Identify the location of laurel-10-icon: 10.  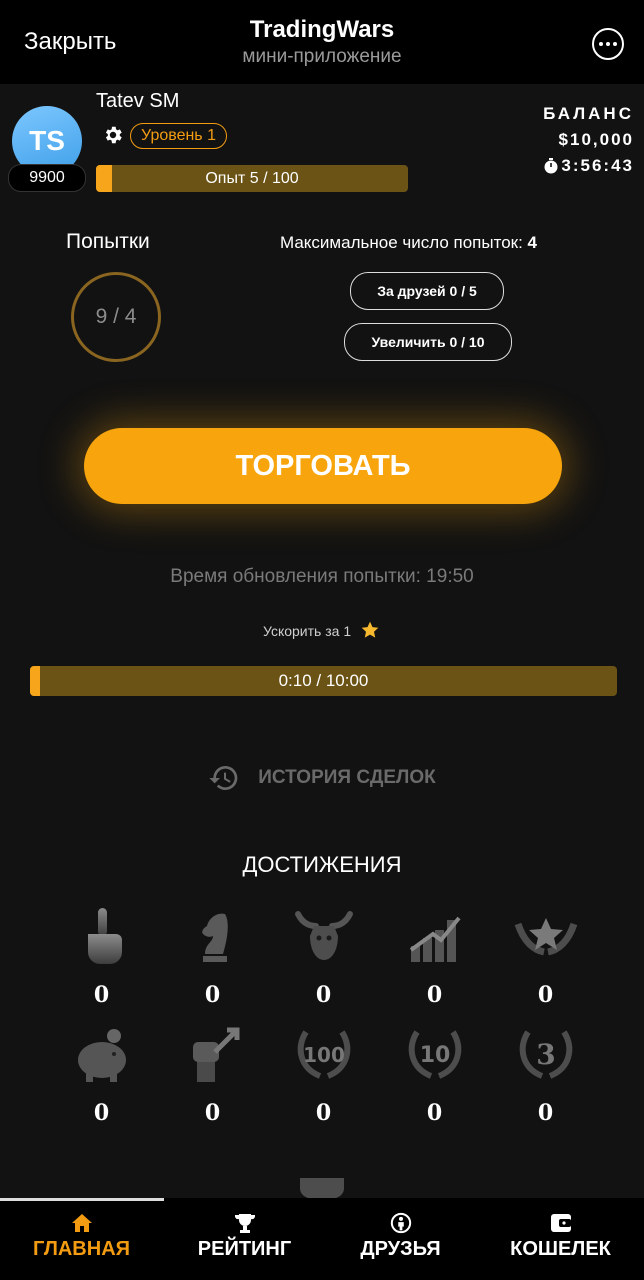
(434, 1054).